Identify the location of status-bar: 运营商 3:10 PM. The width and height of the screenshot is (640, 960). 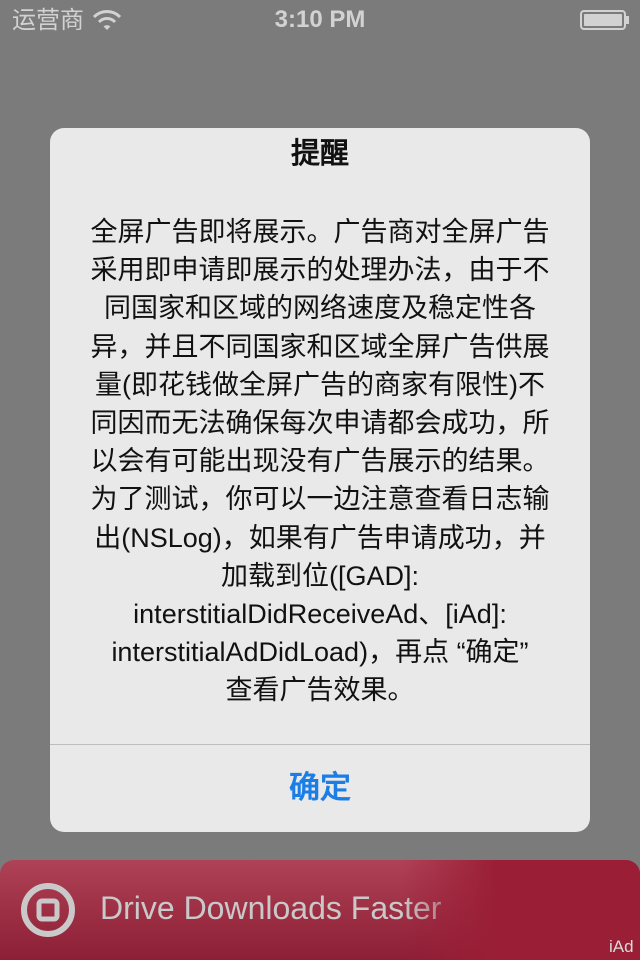
(320, 20).